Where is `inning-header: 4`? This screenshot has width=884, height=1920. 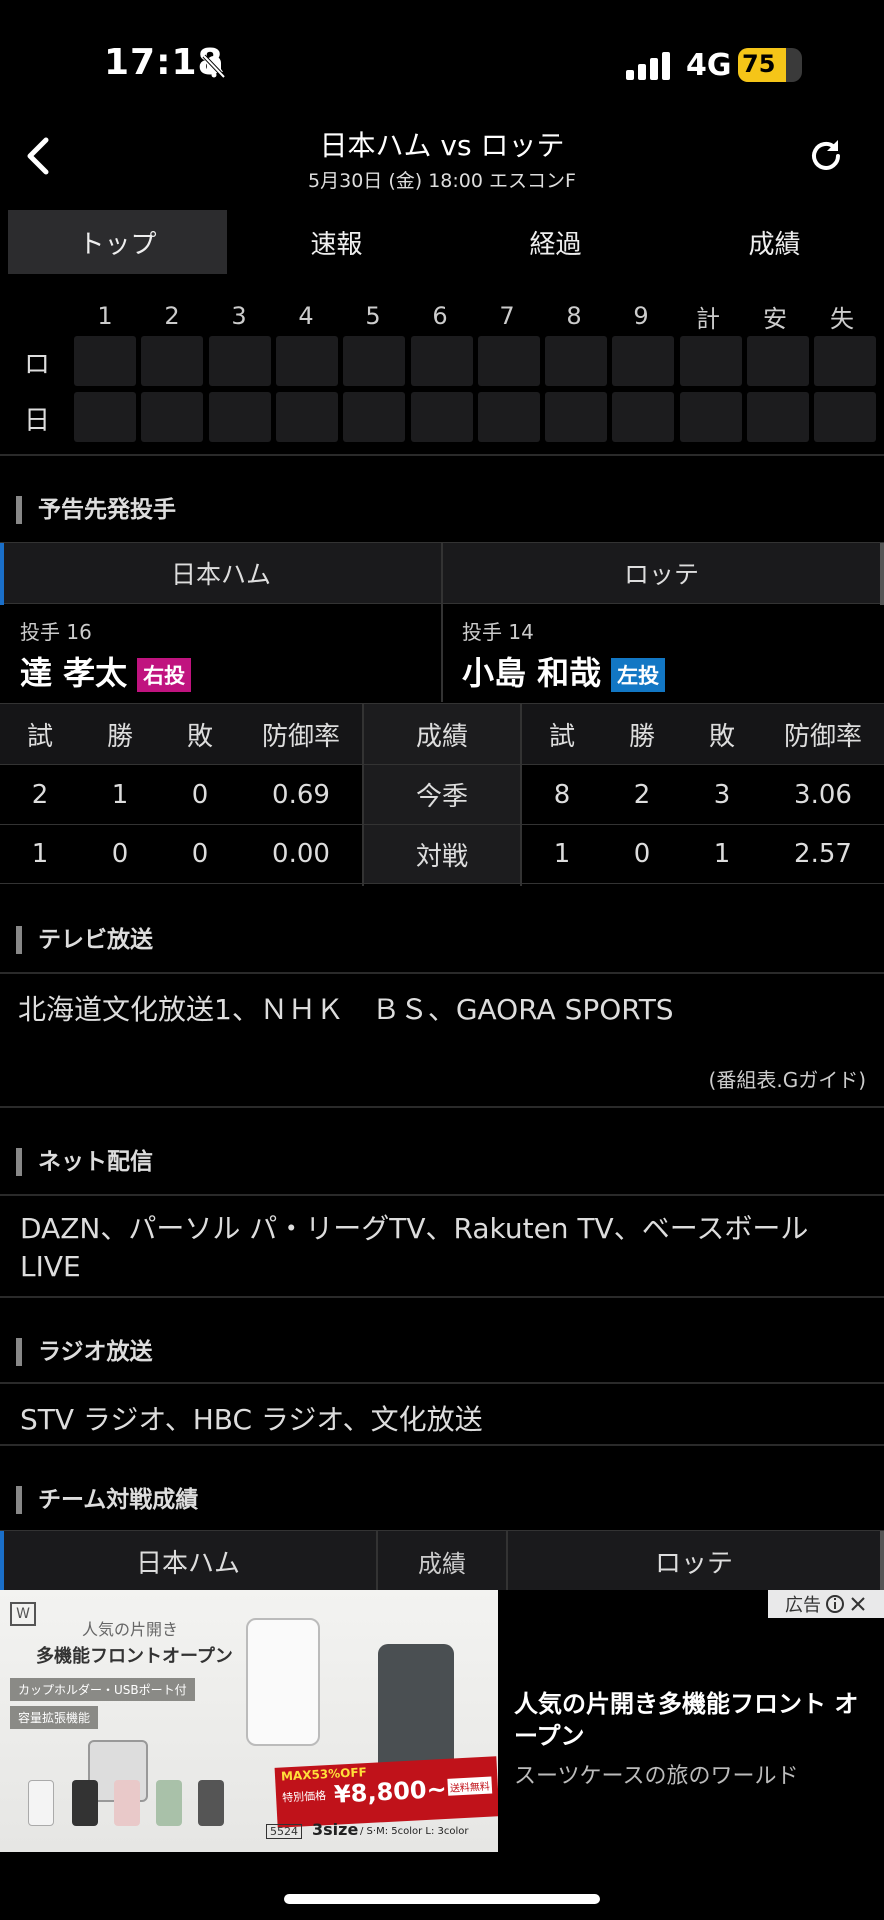
inning-header: 4 is located at coordinates (306, 316).